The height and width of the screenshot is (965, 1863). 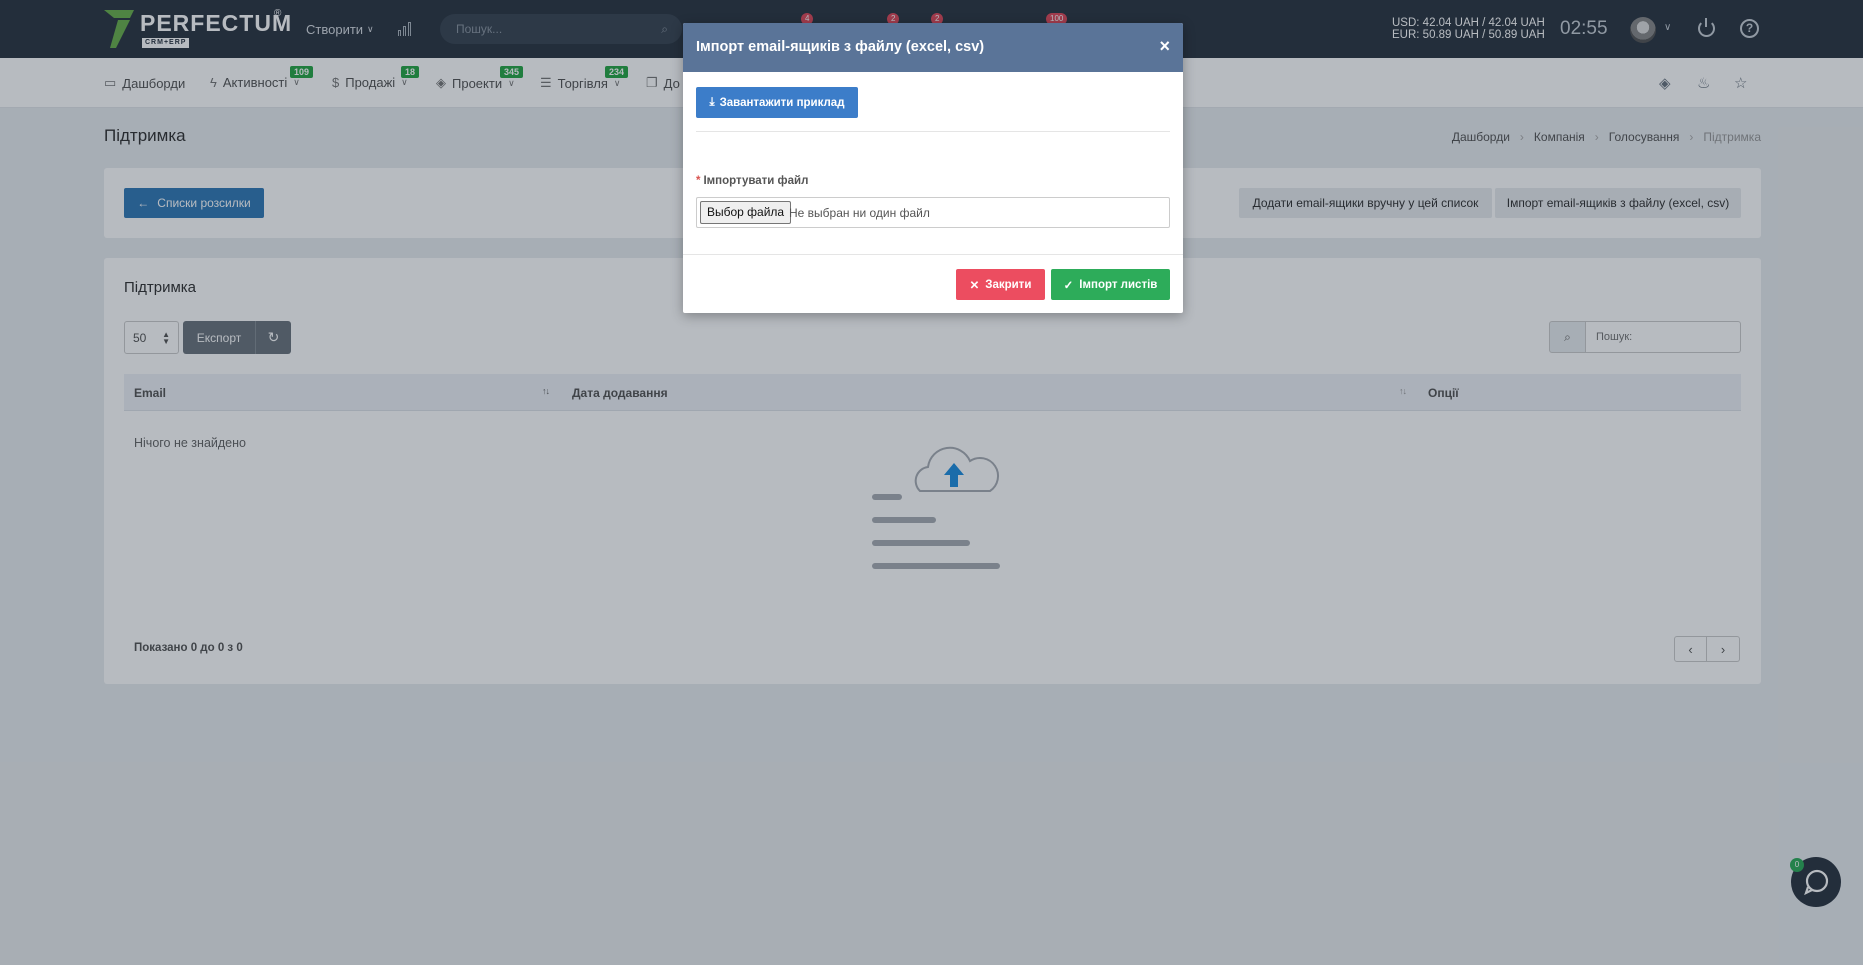 What do you see at coordinates (712, 102) in the screenshot?
I see `download-icon: ⤓` at bounding box center [712, 102].